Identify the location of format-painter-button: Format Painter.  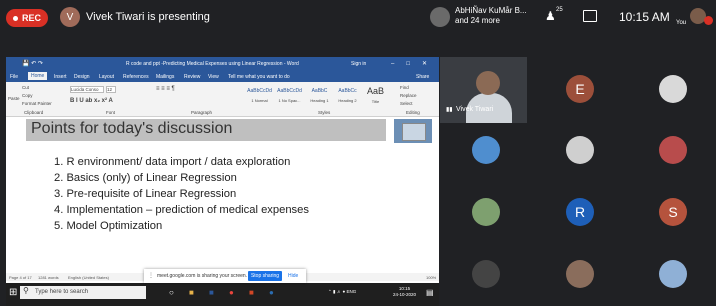
(37, 103).